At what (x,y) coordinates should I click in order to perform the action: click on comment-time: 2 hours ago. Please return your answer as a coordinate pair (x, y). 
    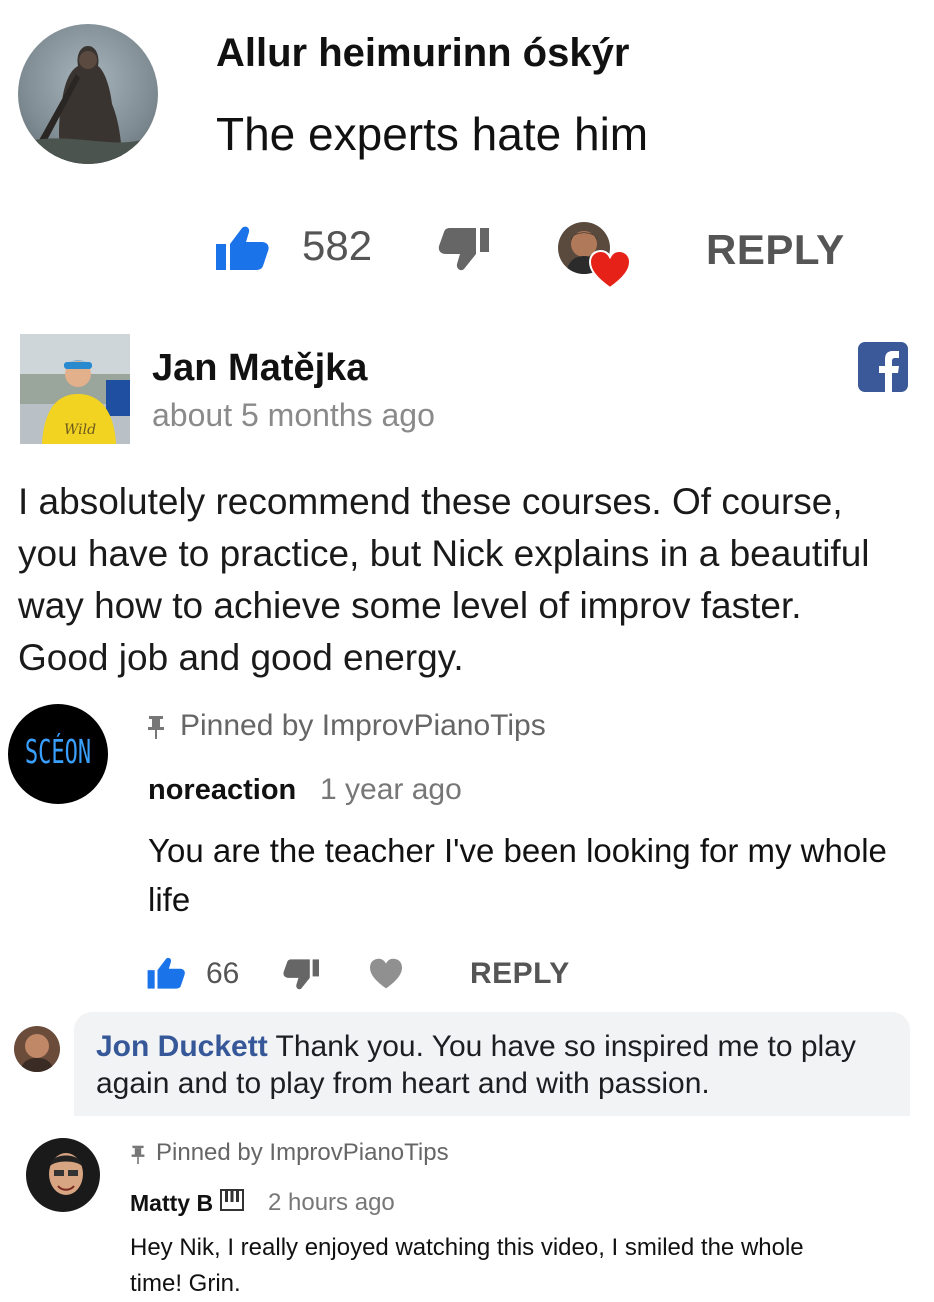
    Looking at the image, I should click on (331, 1203).